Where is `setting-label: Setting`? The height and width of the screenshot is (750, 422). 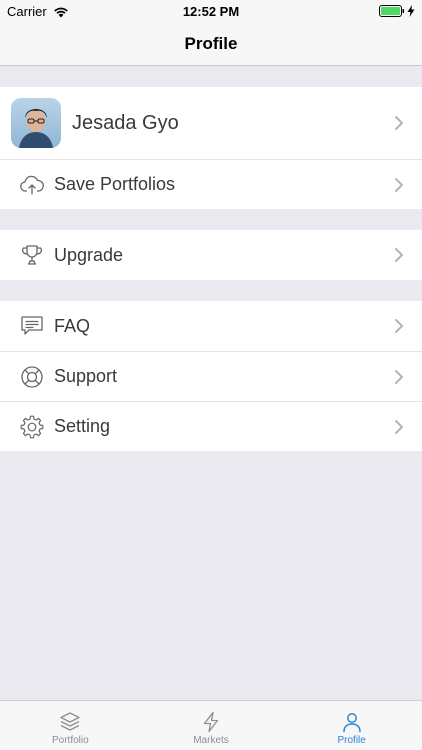 setting-label: Setting is located at coordinates (82, 426).